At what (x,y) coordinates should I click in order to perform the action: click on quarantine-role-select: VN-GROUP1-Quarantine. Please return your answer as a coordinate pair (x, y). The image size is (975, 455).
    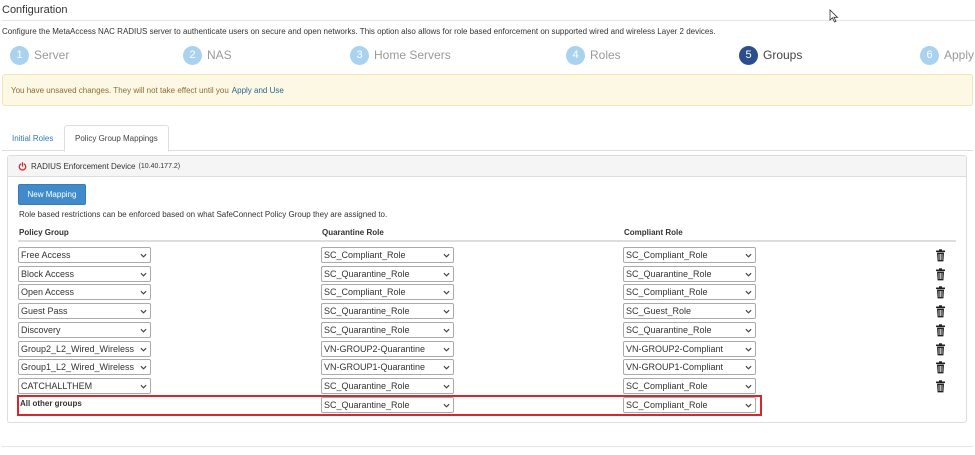
    Looking at the image, I should click on (387, 367).